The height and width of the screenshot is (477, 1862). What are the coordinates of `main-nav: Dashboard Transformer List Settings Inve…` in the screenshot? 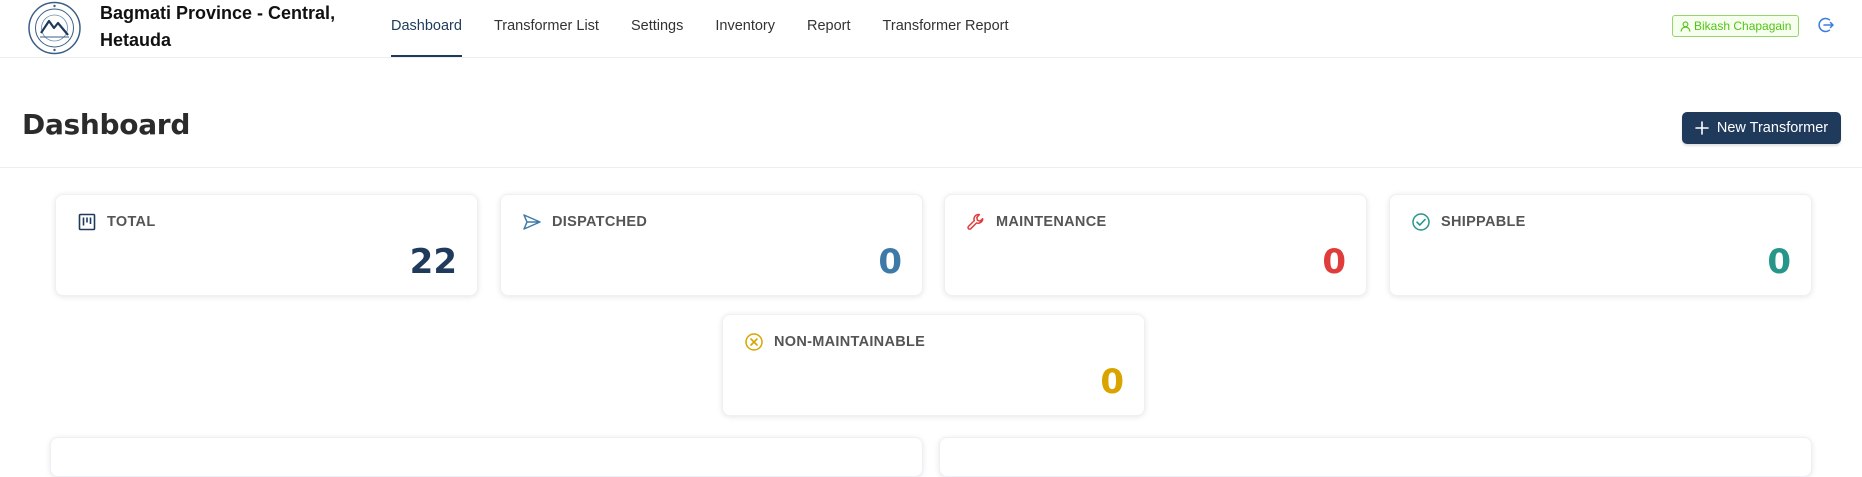 It's located at (716, 29).